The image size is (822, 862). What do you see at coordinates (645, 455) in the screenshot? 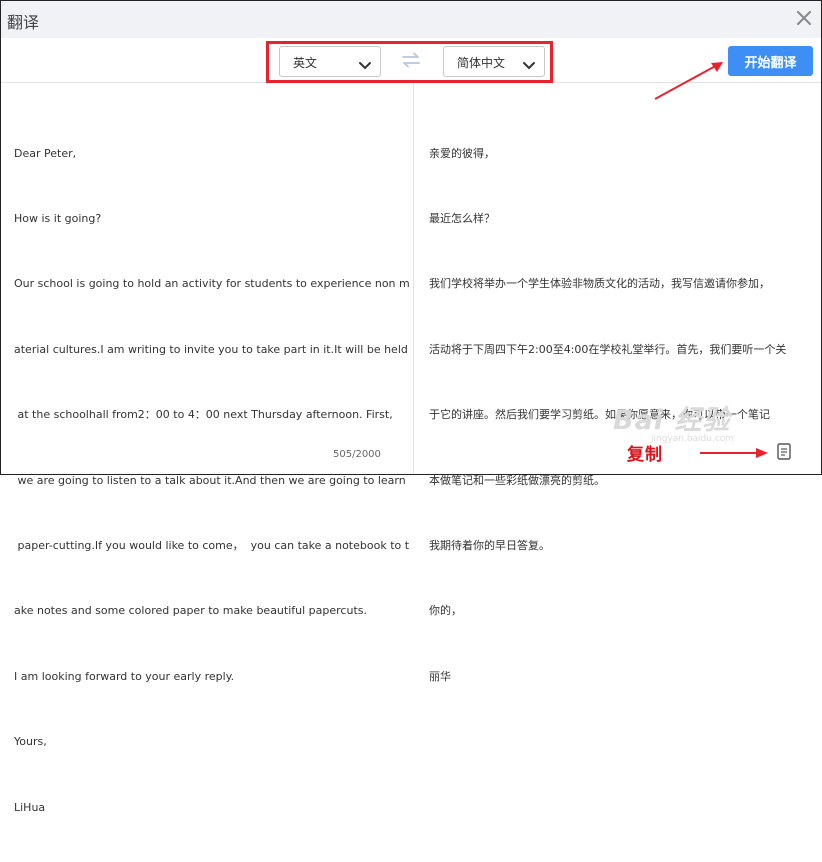
I see `copy-annotation-label: 复制` at bounding box center [645, 455].